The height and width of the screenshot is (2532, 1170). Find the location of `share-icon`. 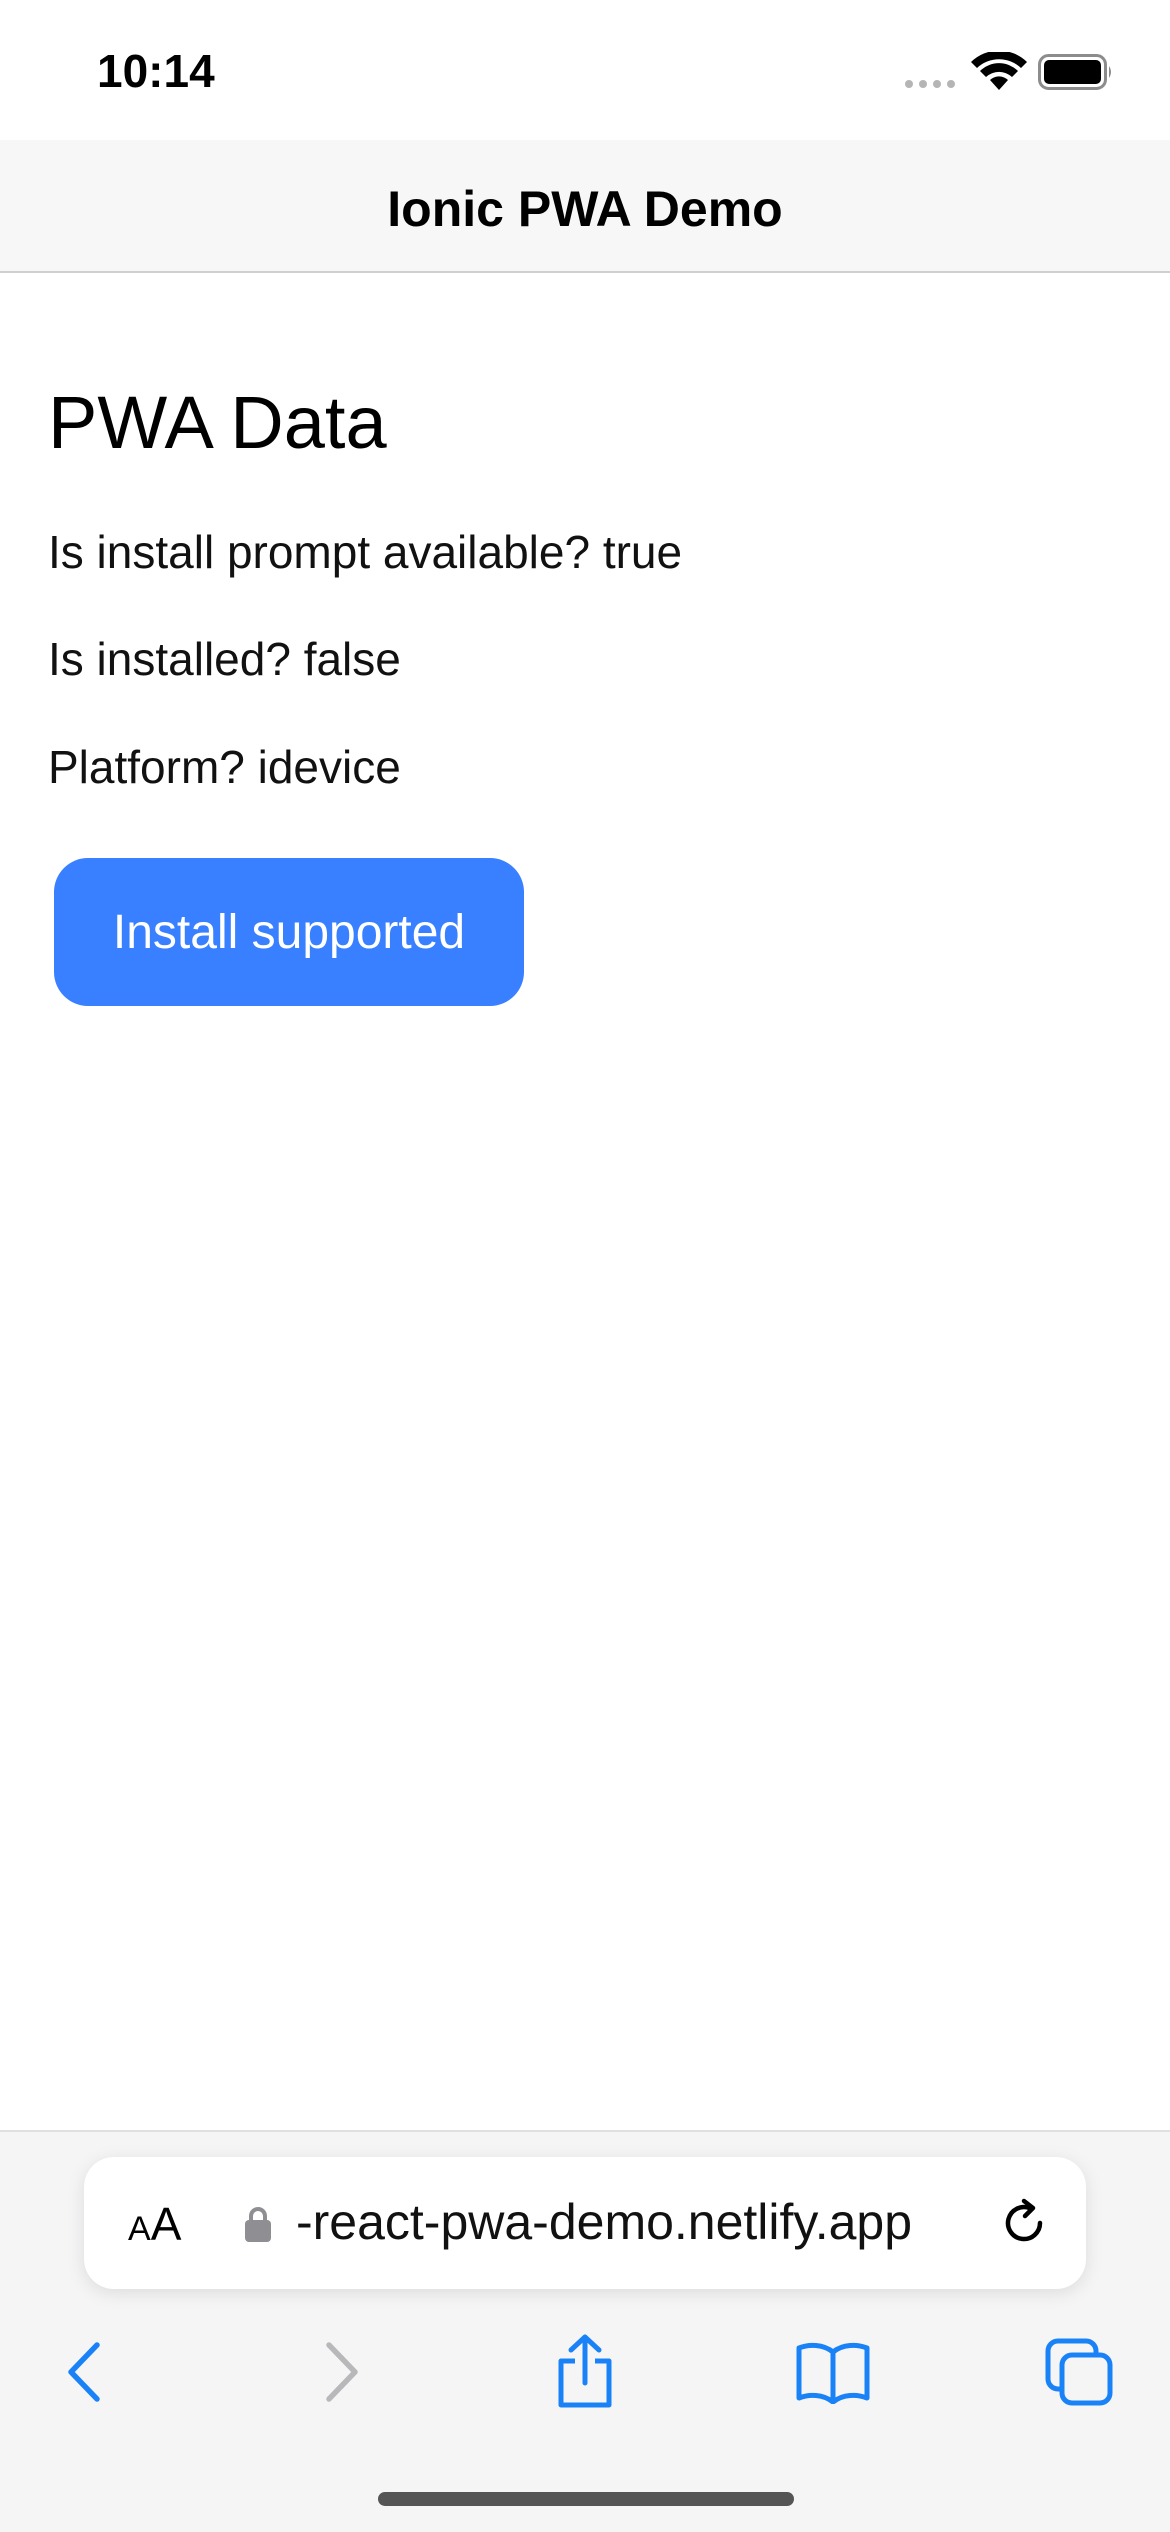

share-icon is located at coordinates (585, 2371).